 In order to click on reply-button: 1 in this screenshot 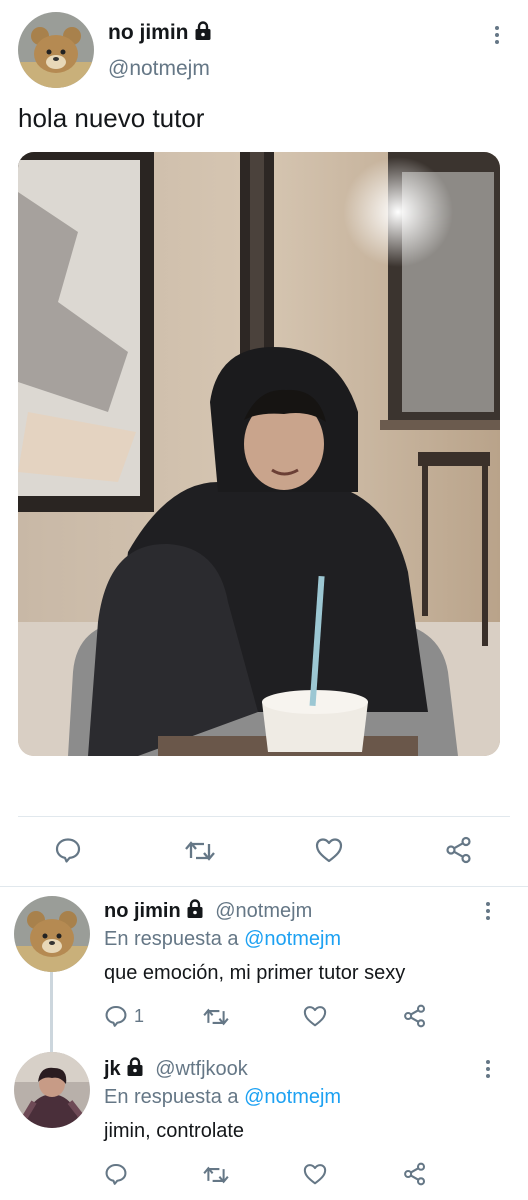, I will do `click(124, 1016)`.